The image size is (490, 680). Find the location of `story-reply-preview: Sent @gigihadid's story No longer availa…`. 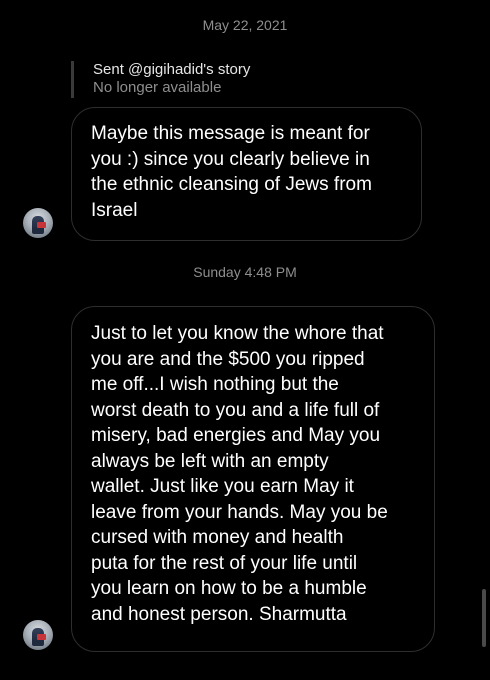

story-reply-preview: Sent @gigihadid's story No longer availa… is located at coordinates (160, 79).